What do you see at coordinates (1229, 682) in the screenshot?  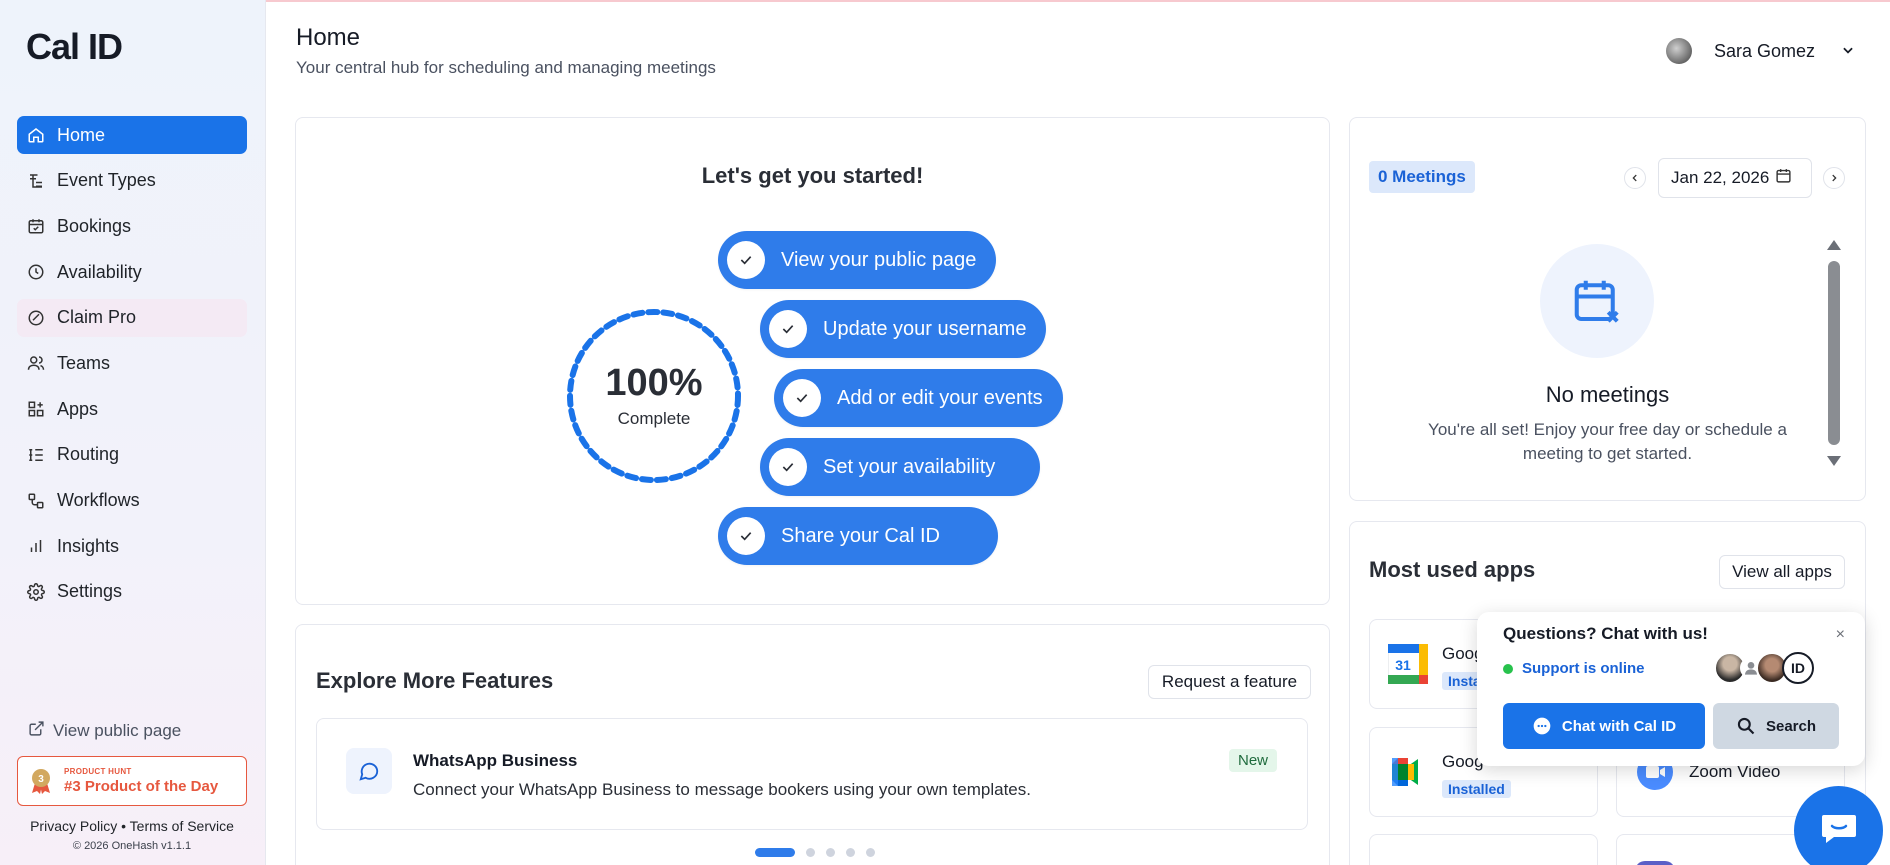 I see `request-feature-button: Request a feature` at bounding box center [1229, 682].